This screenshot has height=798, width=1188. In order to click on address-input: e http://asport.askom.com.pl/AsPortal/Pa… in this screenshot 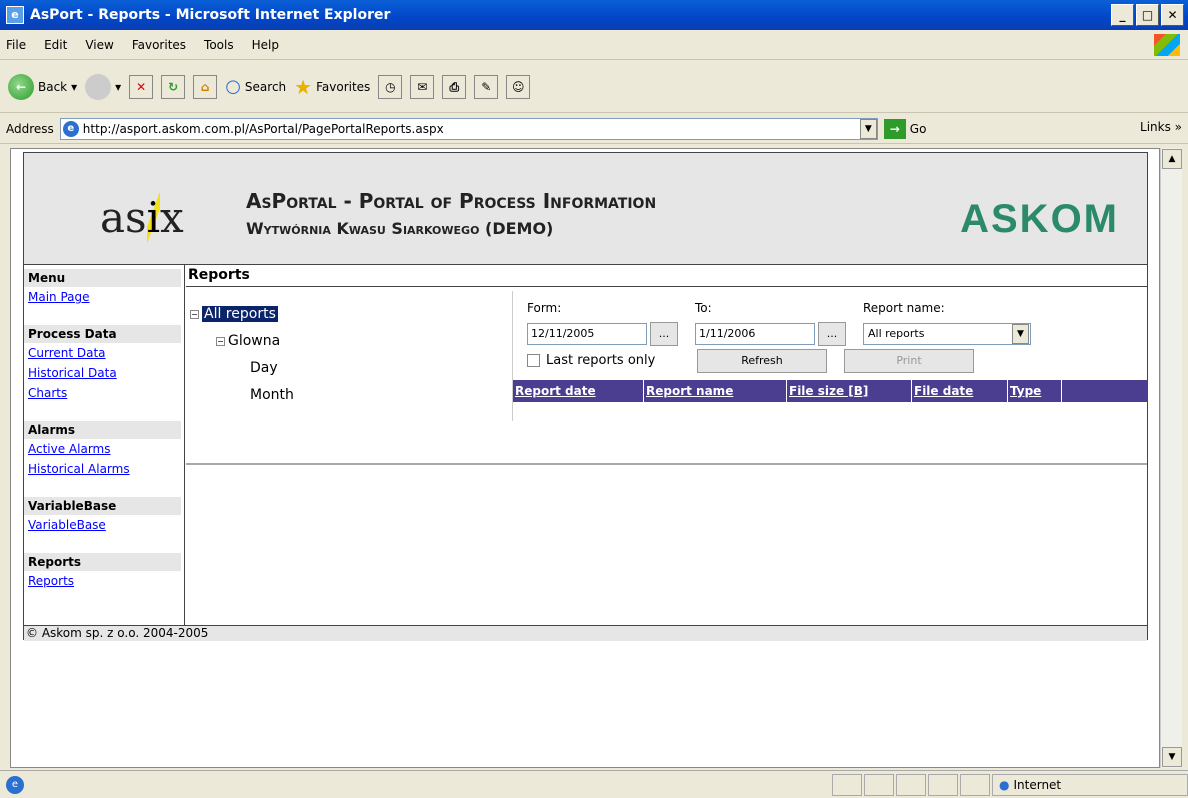, I will do `click(468, 128)`.